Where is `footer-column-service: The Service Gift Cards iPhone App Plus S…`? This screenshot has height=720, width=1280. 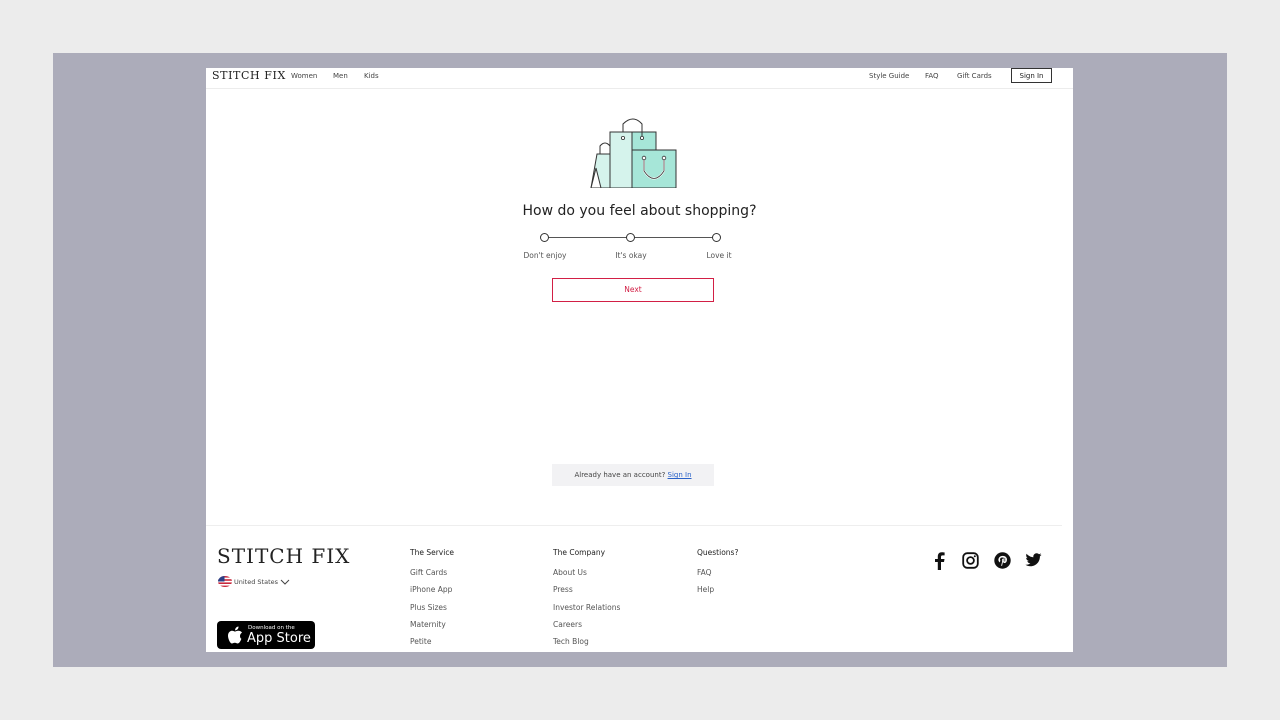 footer-column-service: The Service Gift Cards iPhone App Plus S… is located at coordinates (432, 600).